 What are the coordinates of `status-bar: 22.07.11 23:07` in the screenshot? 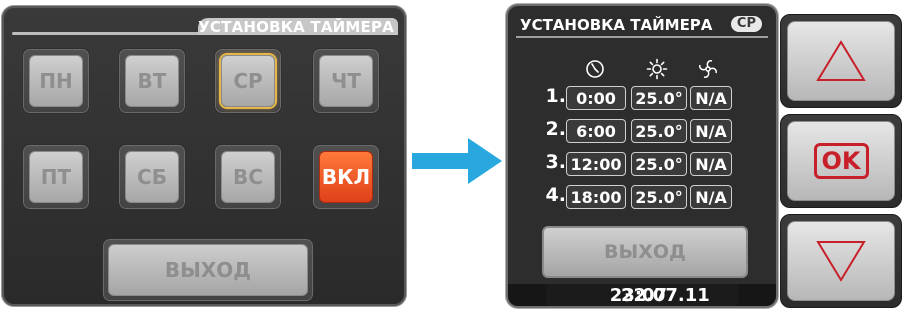 It's located at (642, 295).